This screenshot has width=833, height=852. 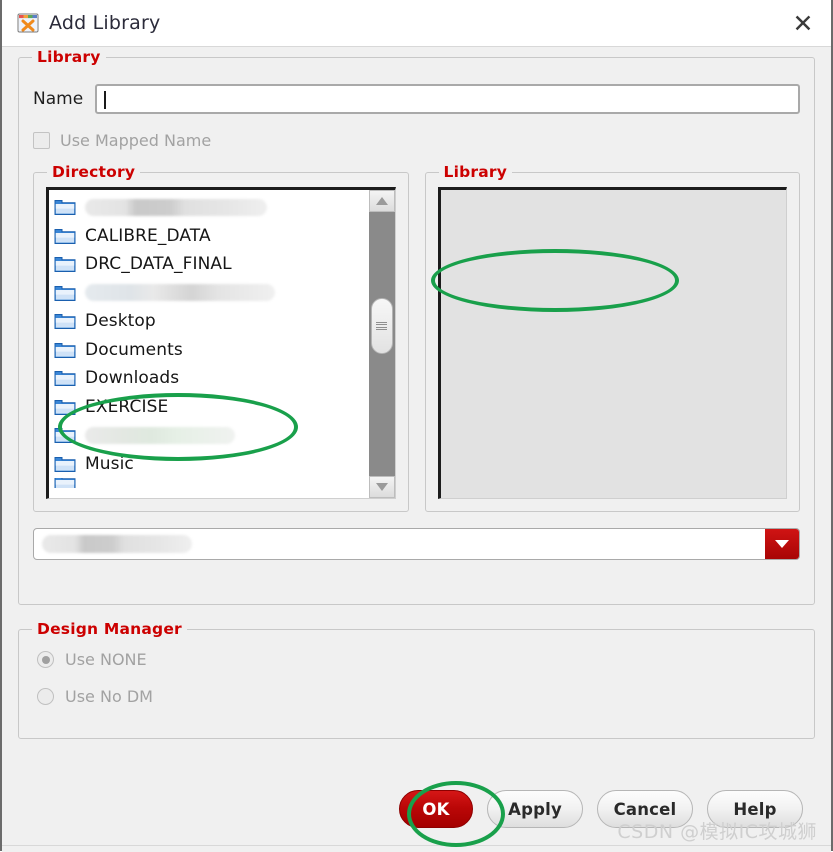 I want to click on library-name-row: Name, so click(x=416, y=99).